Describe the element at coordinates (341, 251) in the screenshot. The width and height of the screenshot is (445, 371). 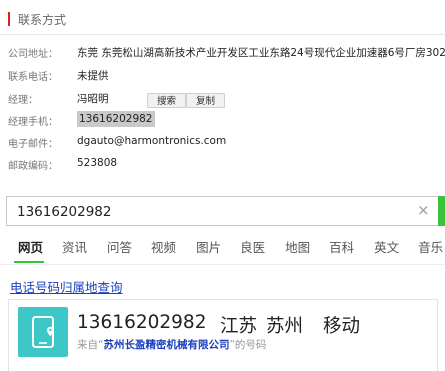
I see `tab-encyclopedia: 百科` at that location.